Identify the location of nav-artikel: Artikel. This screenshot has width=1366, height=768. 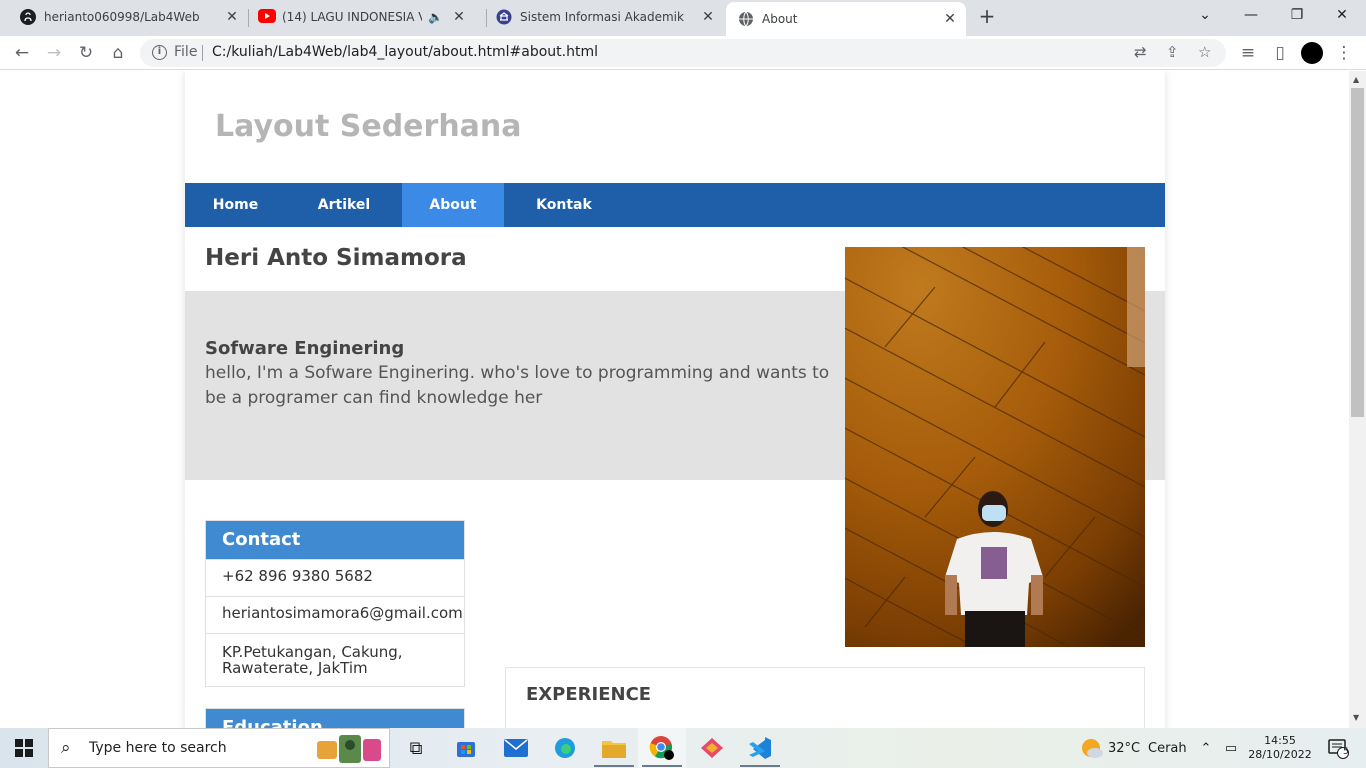
(344, 205).